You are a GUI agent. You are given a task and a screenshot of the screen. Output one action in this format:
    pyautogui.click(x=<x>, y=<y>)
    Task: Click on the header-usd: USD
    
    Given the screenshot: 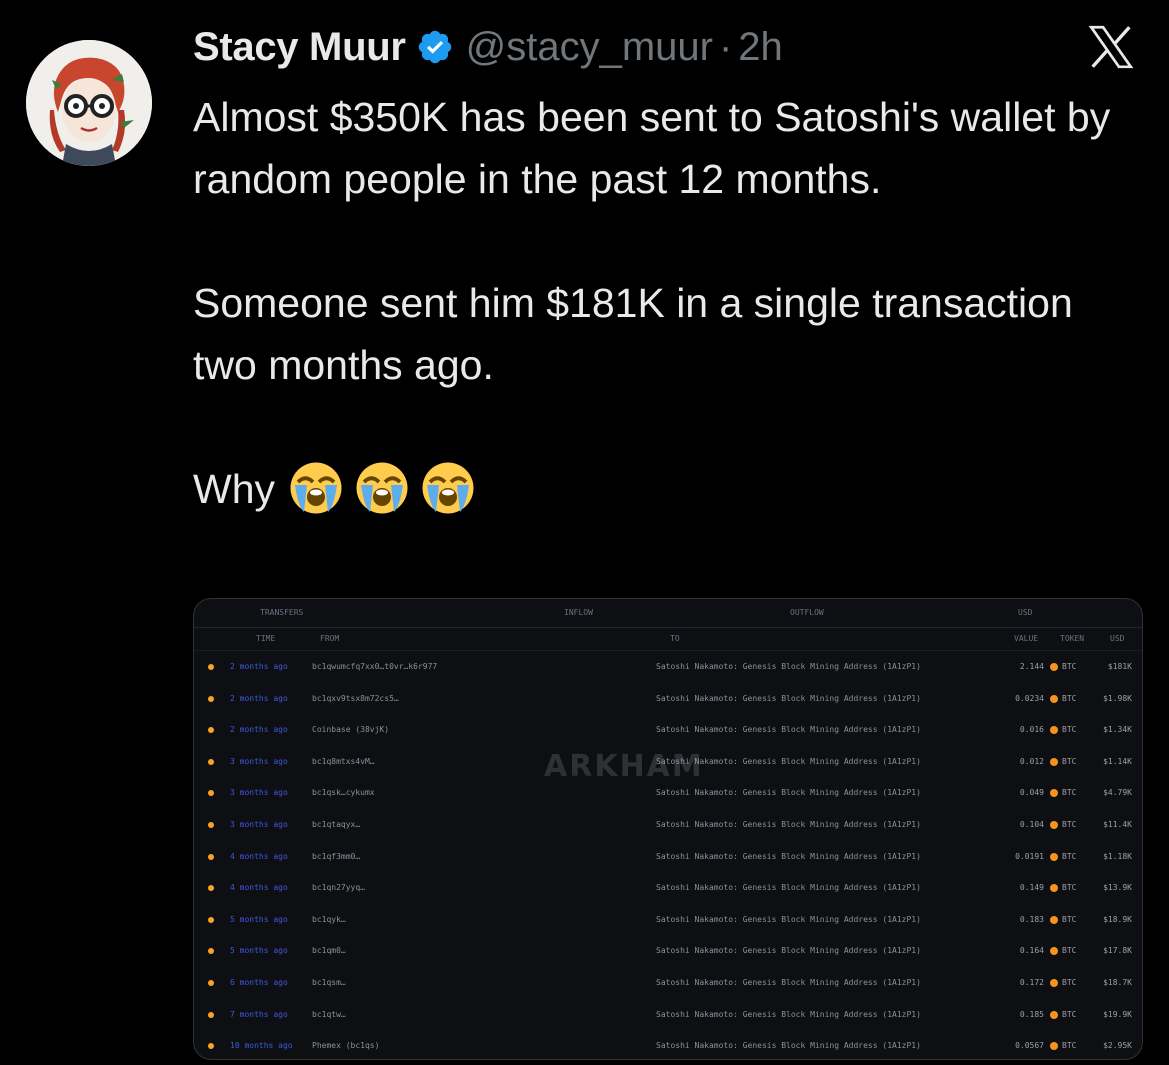 What is the action you would take?
    pyautogui.click(x=1025, y=612)
    